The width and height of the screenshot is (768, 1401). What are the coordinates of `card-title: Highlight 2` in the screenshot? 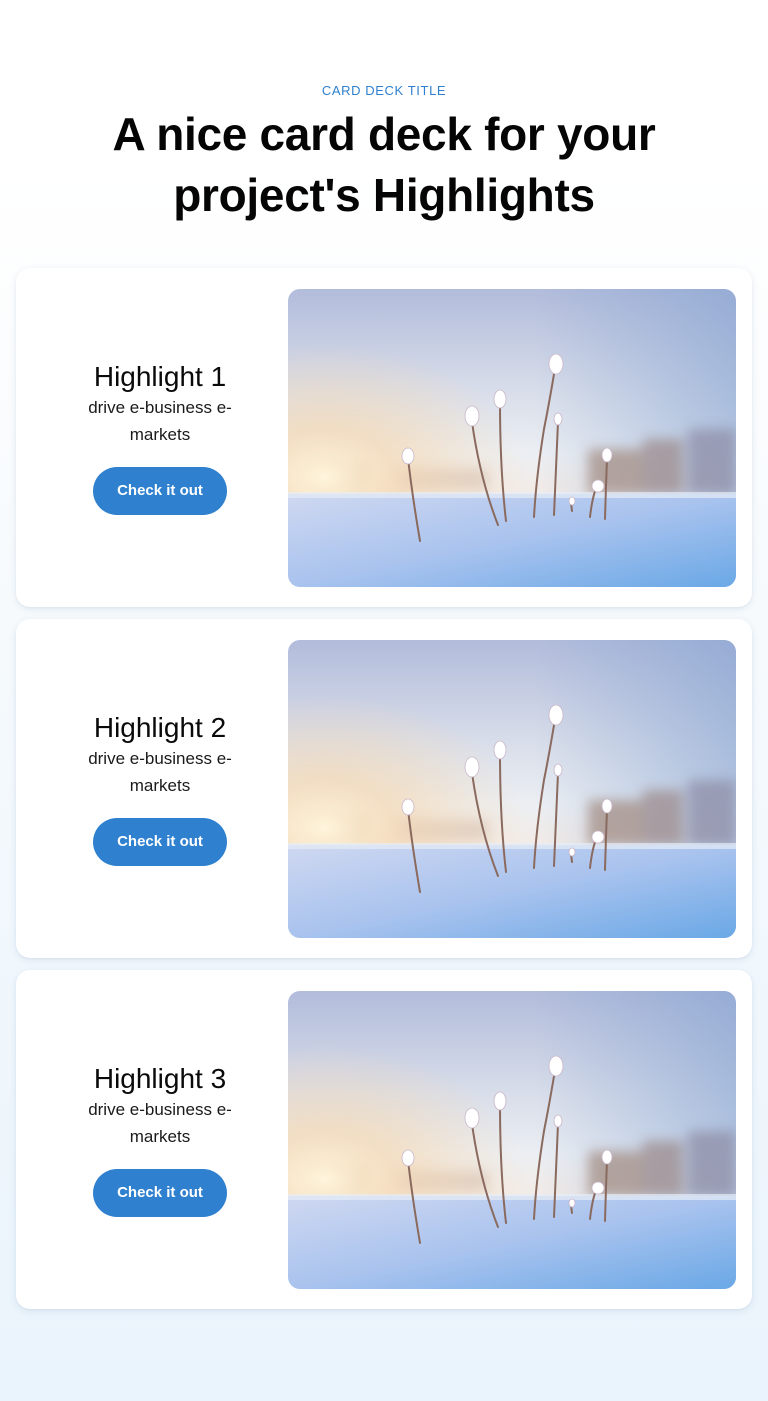 It's located at (160, 727).